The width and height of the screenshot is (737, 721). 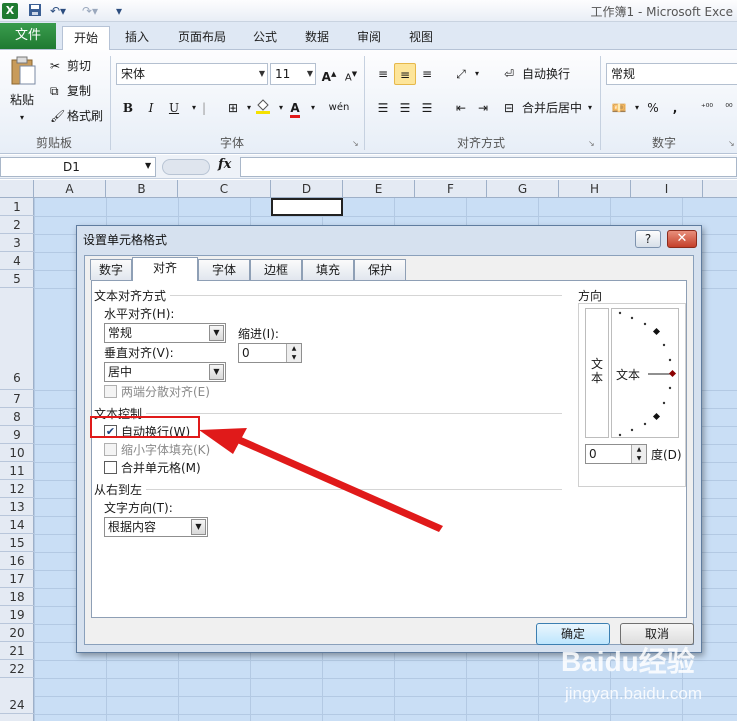 I want to click on row-header: 10, so click(x=17, y=453).